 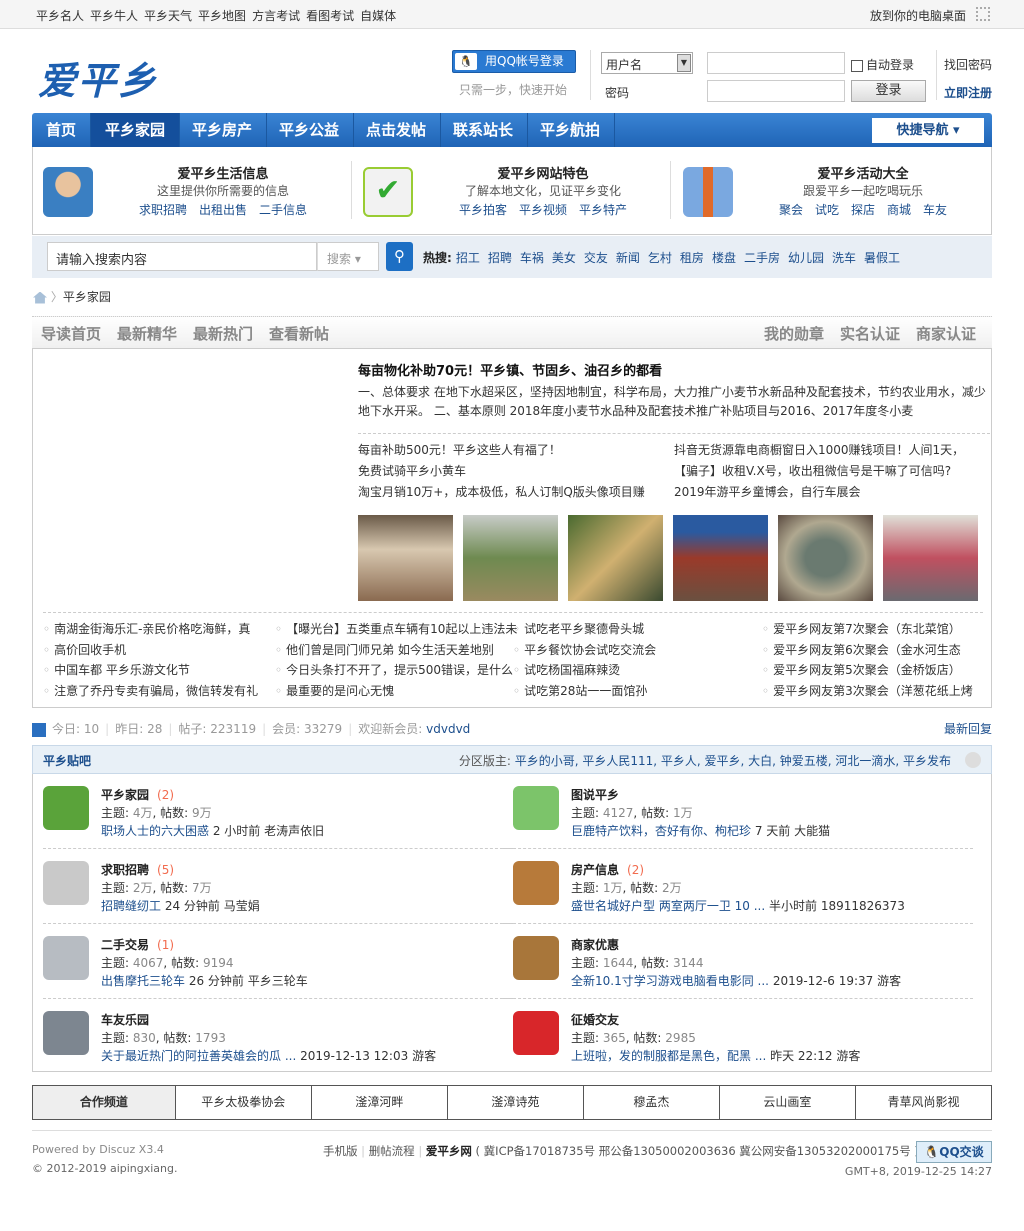 I want to click on partner-link: 穆孟杰, so click(x=650, y=1102).